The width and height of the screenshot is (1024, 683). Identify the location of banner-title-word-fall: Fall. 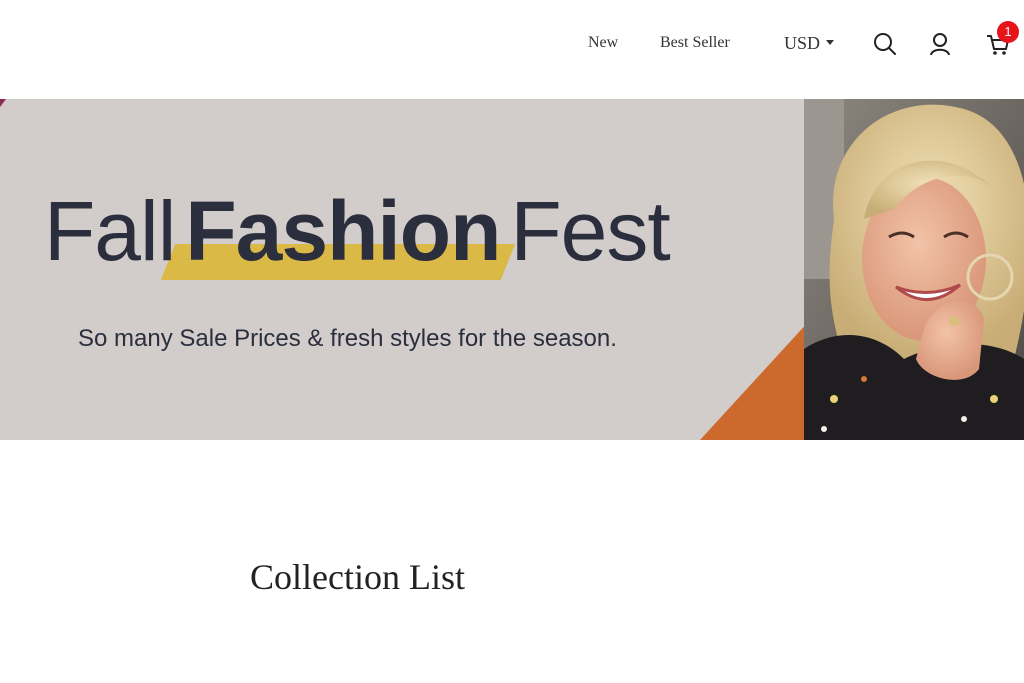
(110, 231).